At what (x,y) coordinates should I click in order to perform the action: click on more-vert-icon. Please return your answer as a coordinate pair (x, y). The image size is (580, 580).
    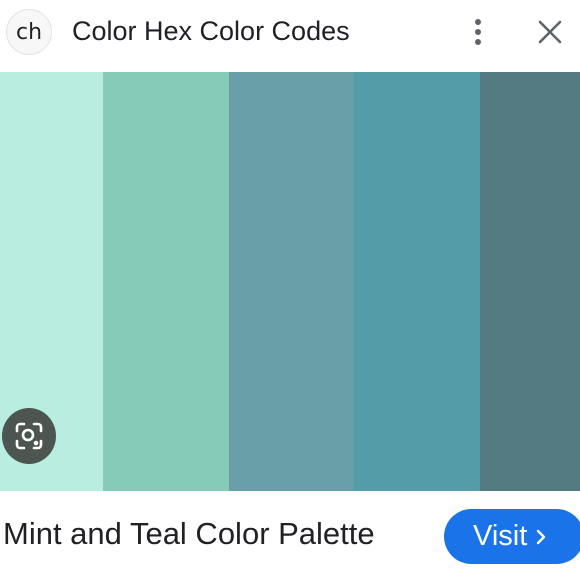
    Looking at the image, I should click on (478, 32).